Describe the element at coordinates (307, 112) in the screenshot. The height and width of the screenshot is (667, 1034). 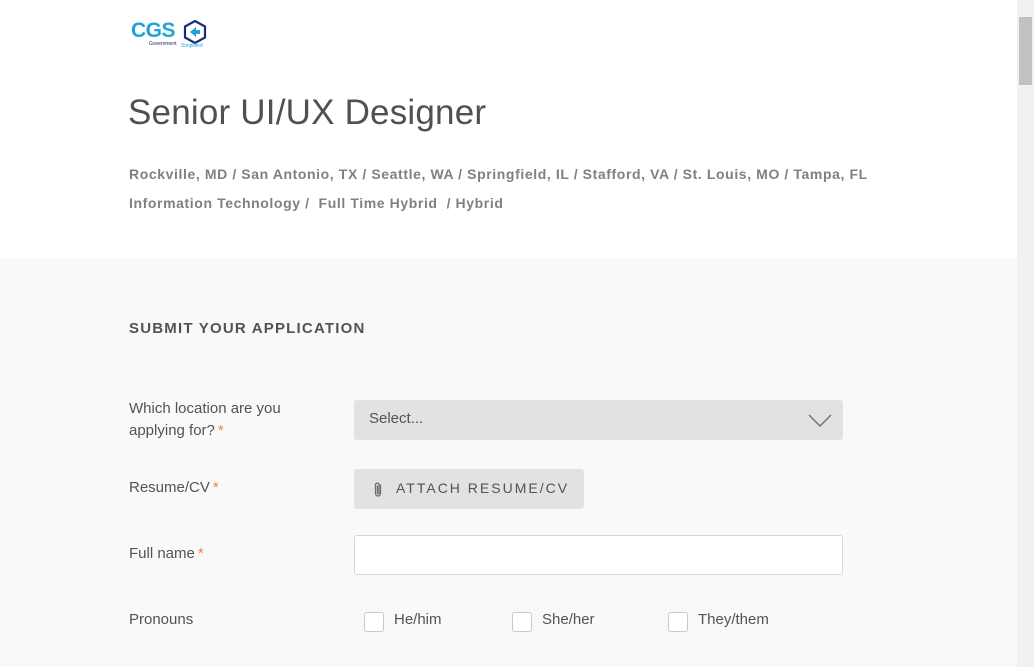
I see `job-title: Senior UI/UX Designer` at that location.